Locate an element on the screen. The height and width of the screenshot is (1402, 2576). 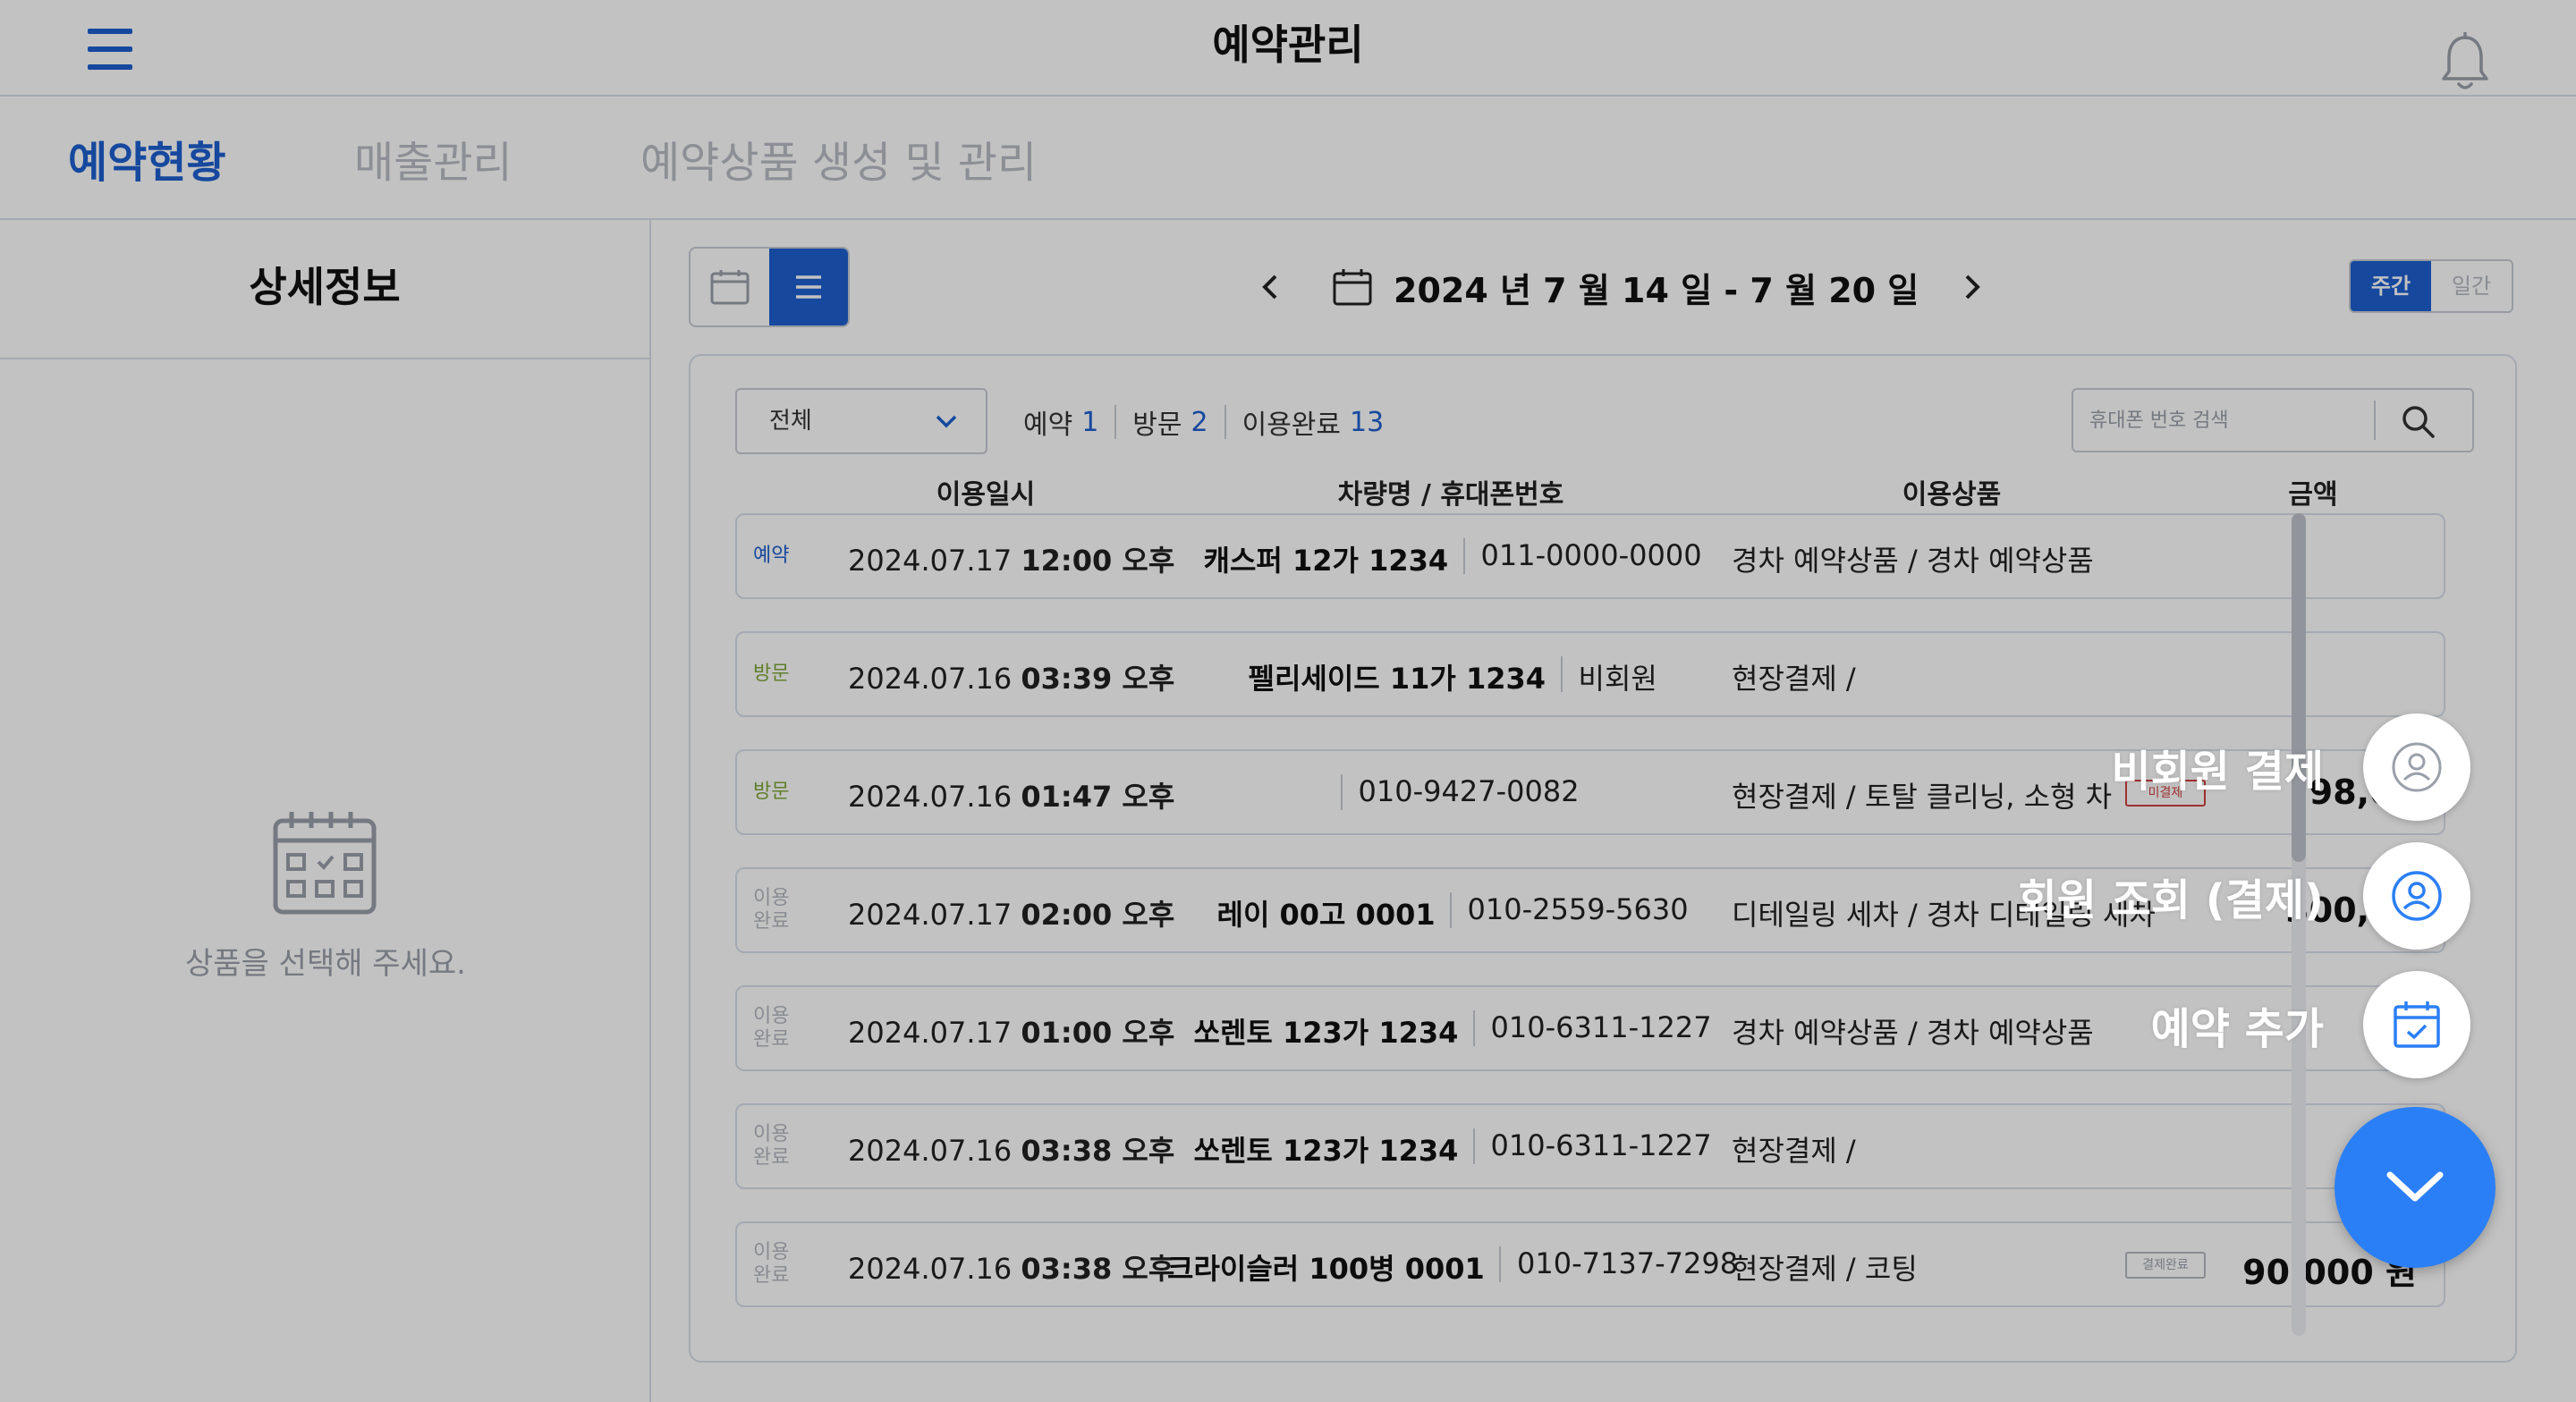
chevron-down-icon is located at coordinates (2415, 1186).